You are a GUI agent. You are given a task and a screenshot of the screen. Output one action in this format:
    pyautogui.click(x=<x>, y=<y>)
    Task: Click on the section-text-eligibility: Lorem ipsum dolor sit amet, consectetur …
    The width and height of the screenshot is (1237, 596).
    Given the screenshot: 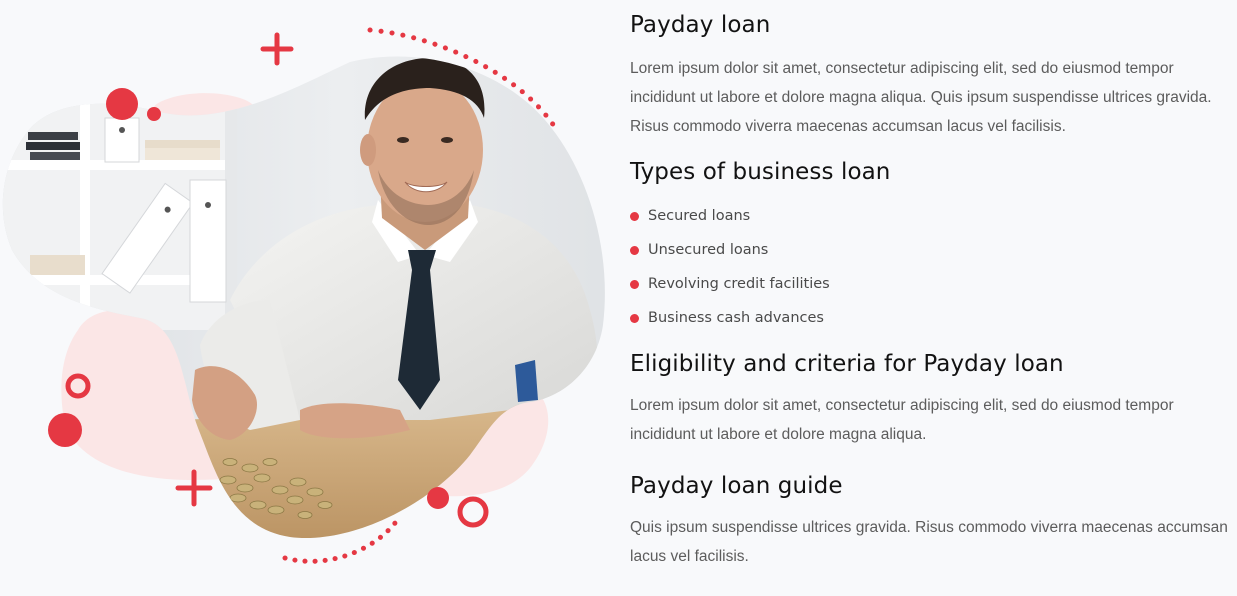 What is the action you would take?
    pyautogui.click(x=902, y=420)
    